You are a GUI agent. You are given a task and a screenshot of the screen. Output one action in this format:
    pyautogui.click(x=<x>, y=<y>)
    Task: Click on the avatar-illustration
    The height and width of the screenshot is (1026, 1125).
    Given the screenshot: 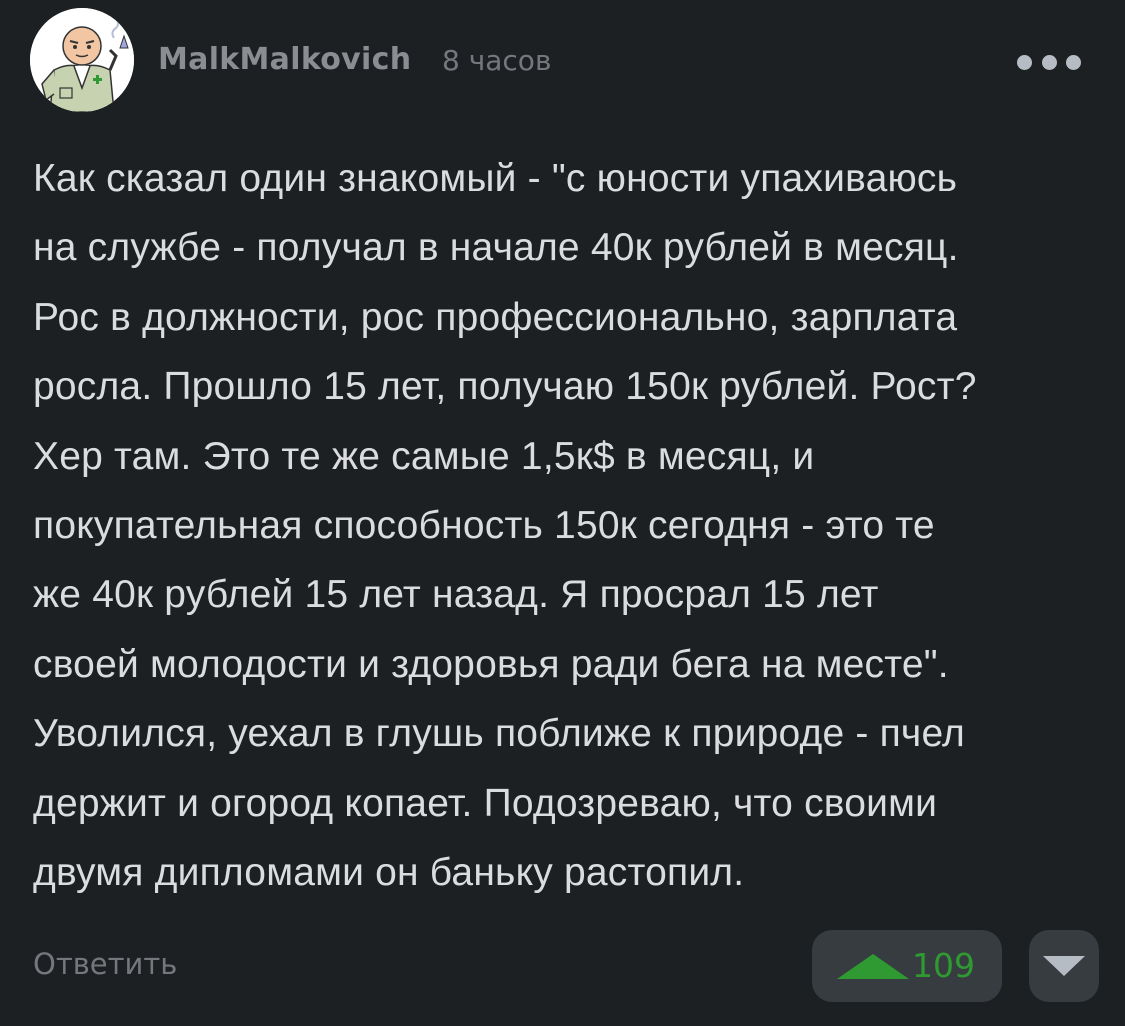 What is the action you would take?
    pyautogui.click(x=82, y=60)
    